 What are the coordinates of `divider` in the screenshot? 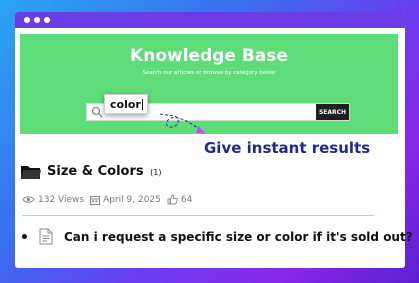 It's located at (198, 215).